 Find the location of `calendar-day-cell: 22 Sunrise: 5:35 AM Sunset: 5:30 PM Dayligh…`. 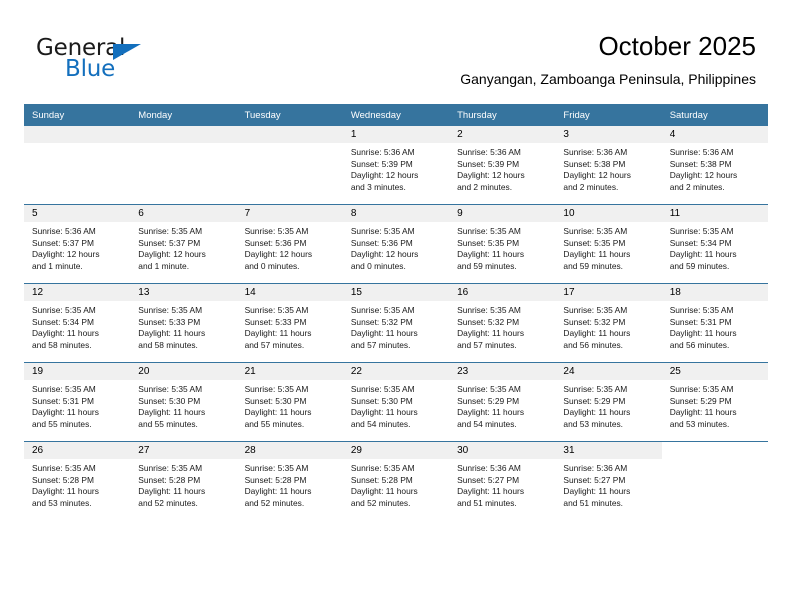

calendar-day-cell: 22 Sunrise: 5:35 AM Sunset: 5:30 PM Dayligh… is located at coordinates (396, 402).